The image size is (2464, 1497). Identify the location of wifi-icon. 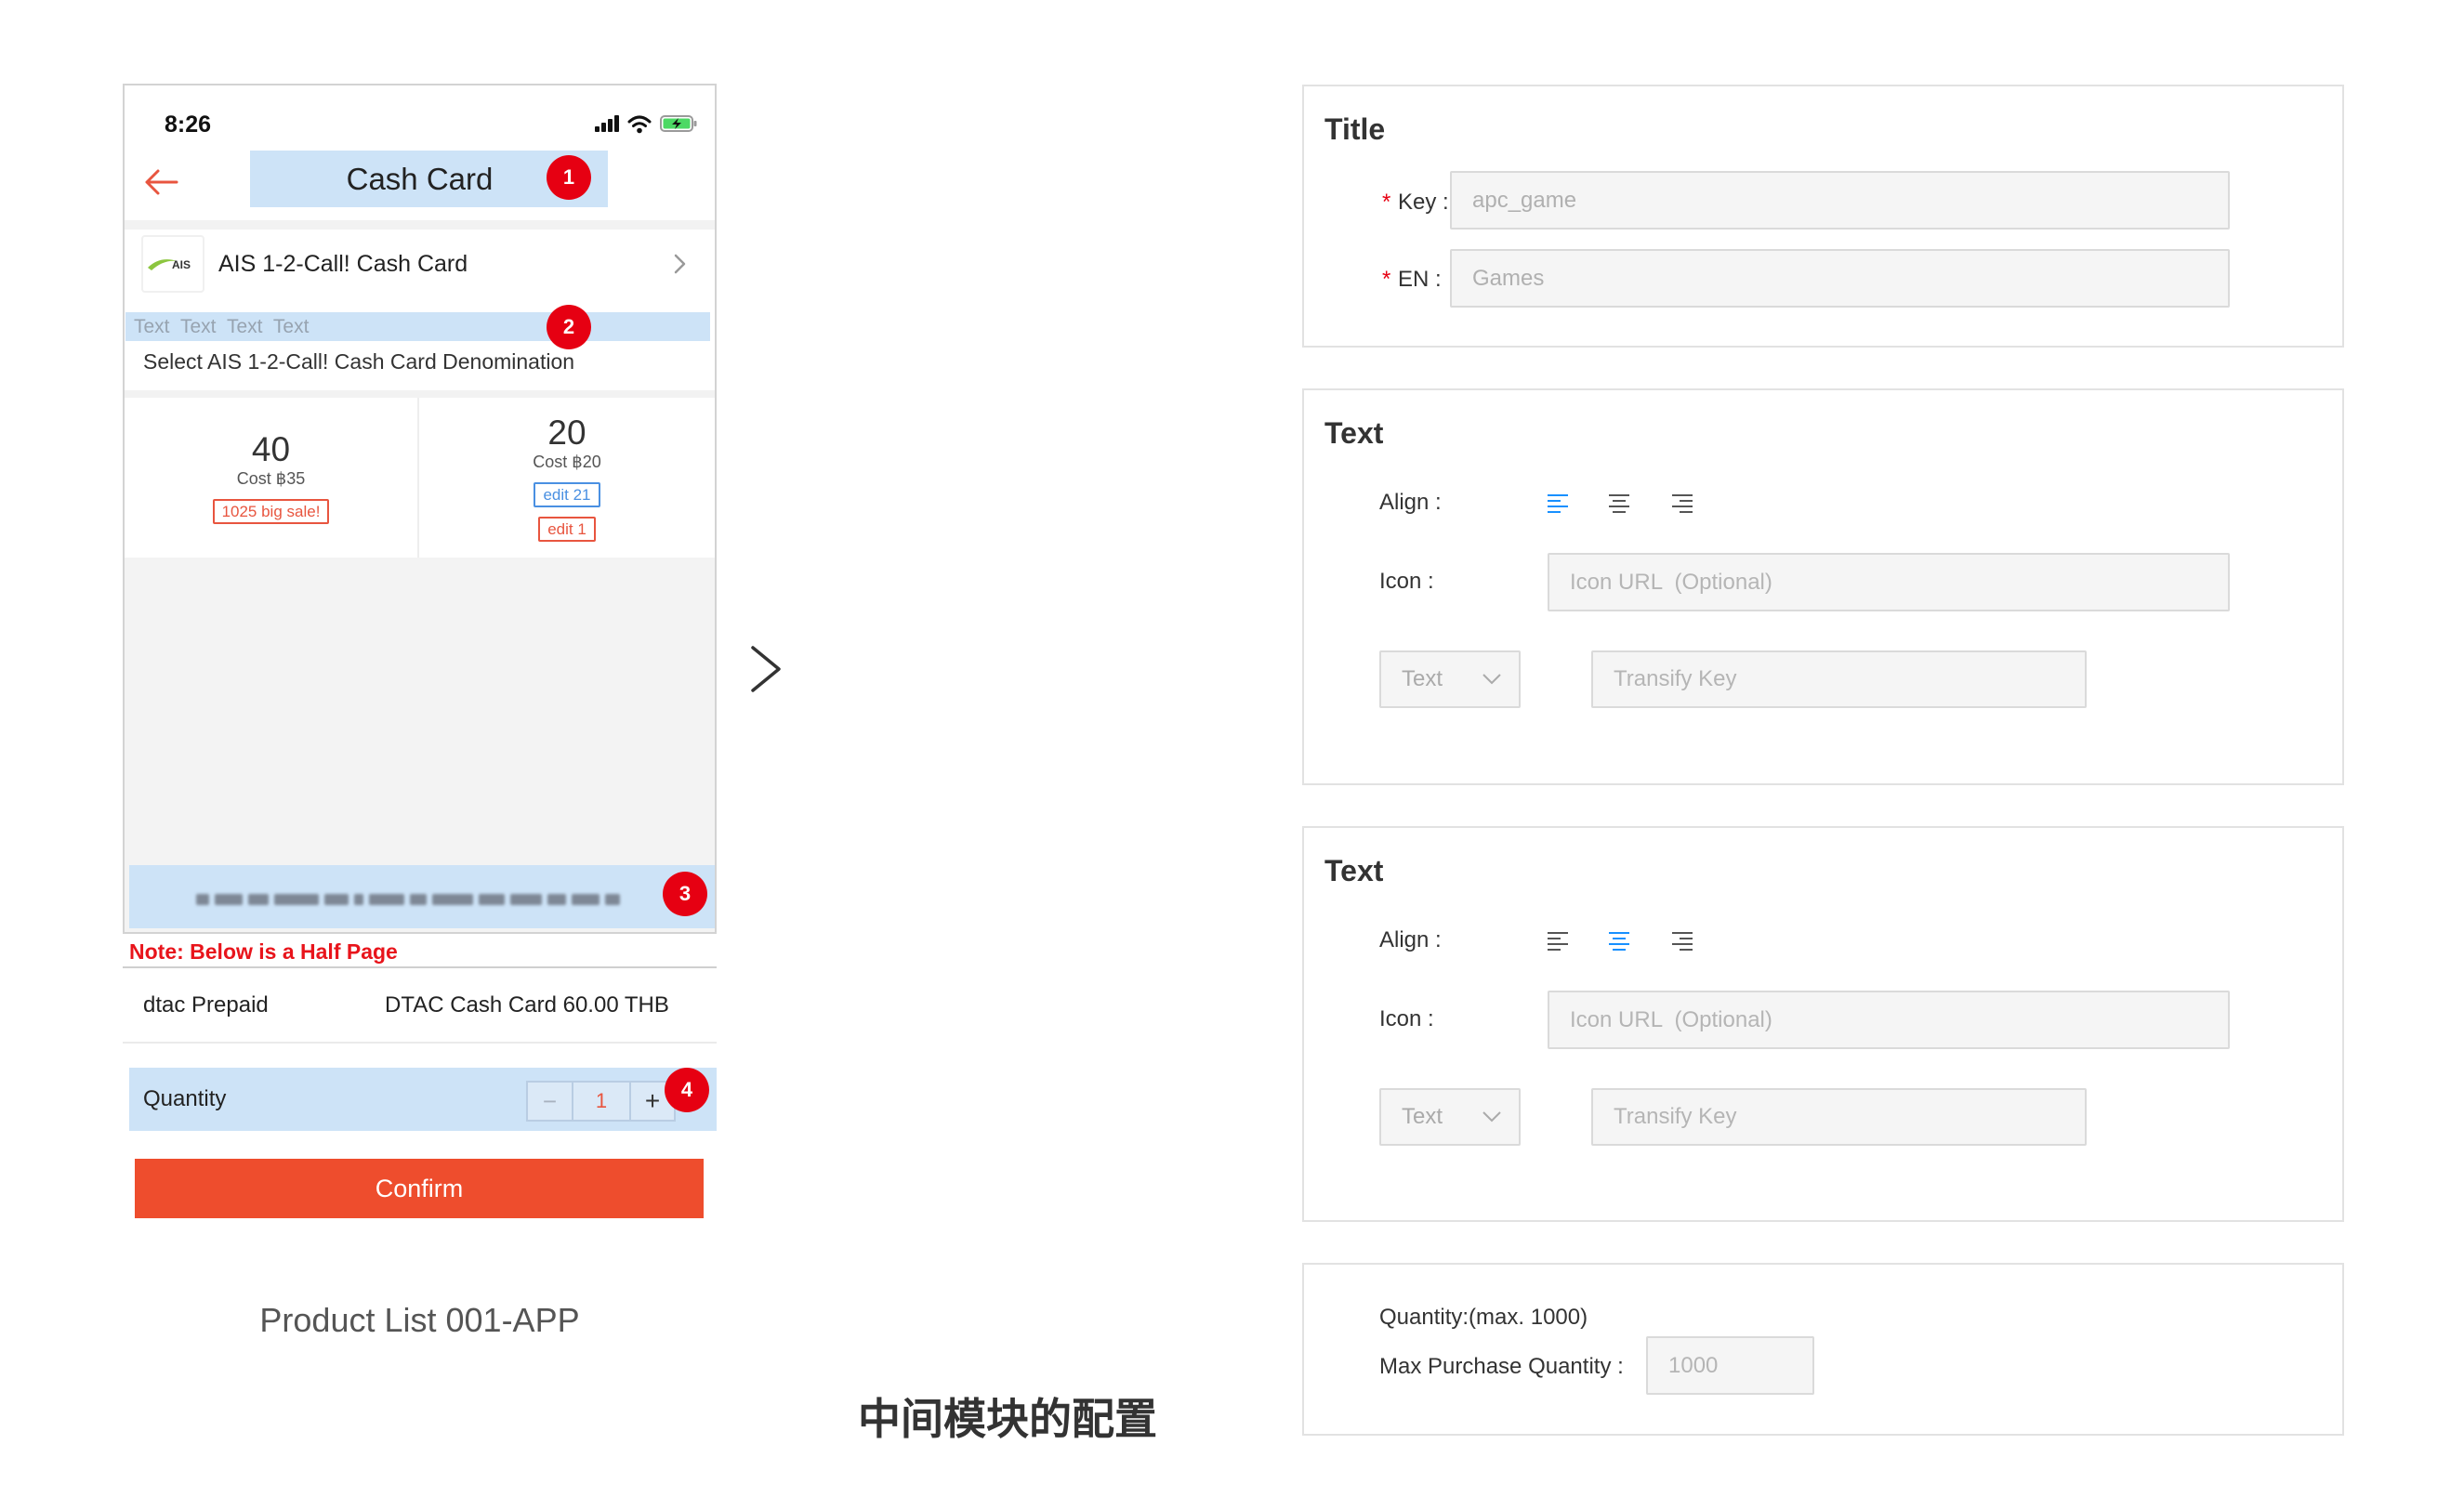
(639, 125).